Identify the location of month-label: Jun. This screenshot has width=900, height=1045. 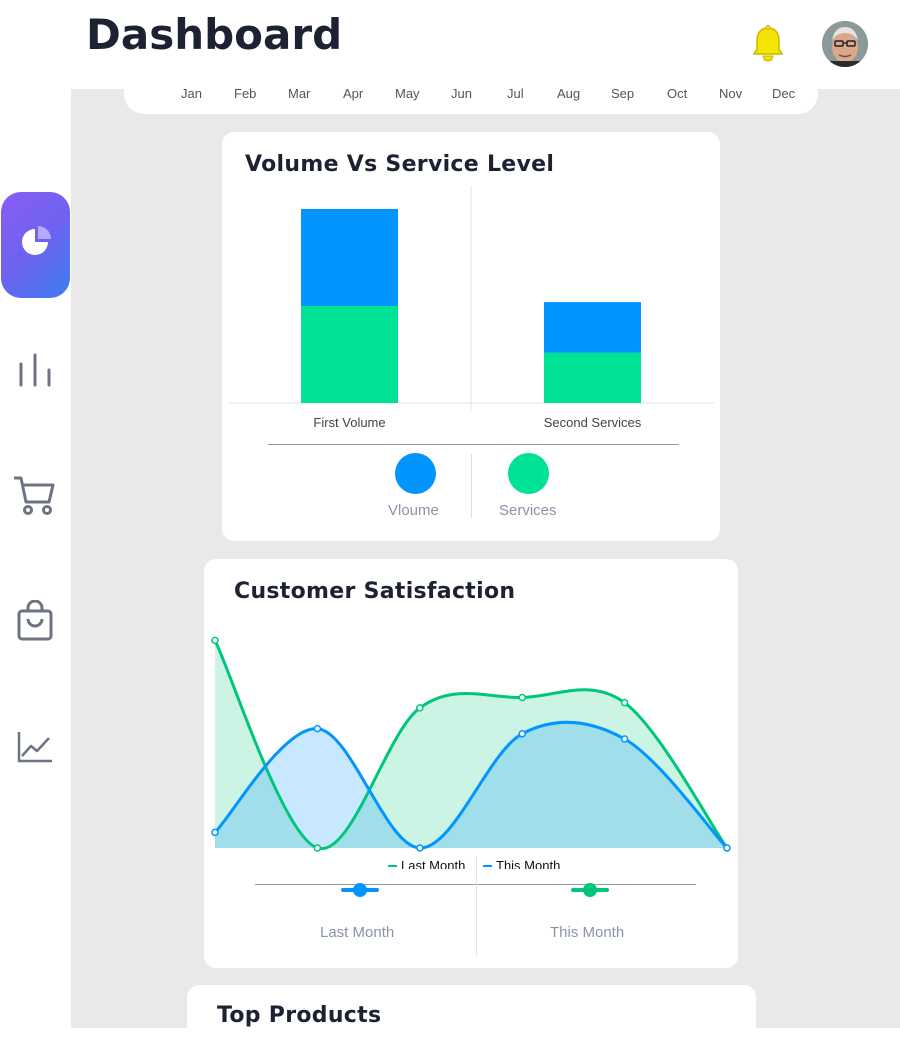
(461, 93).